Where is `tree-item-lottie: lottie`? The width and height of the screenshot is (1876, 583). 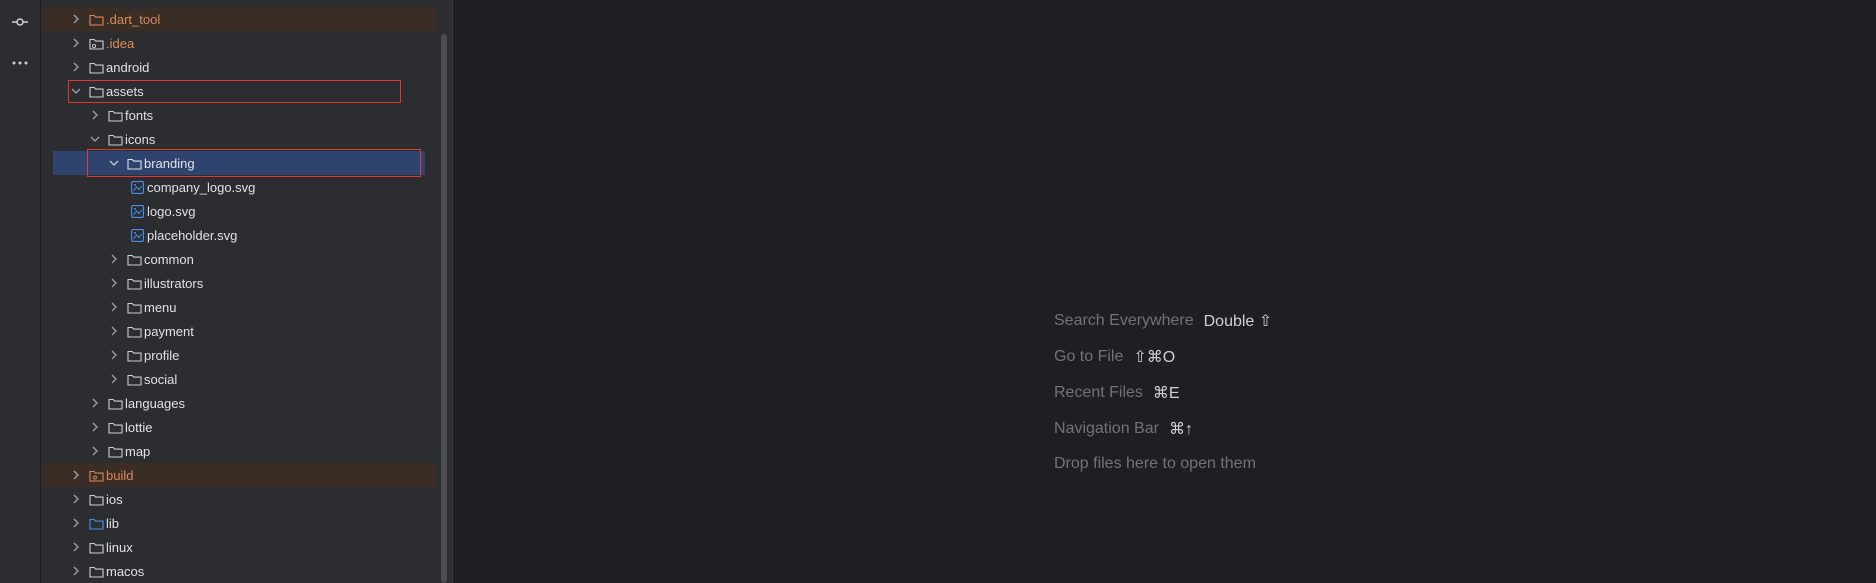 tree-item-lottie: lottie is located at coordinates (238, 427).